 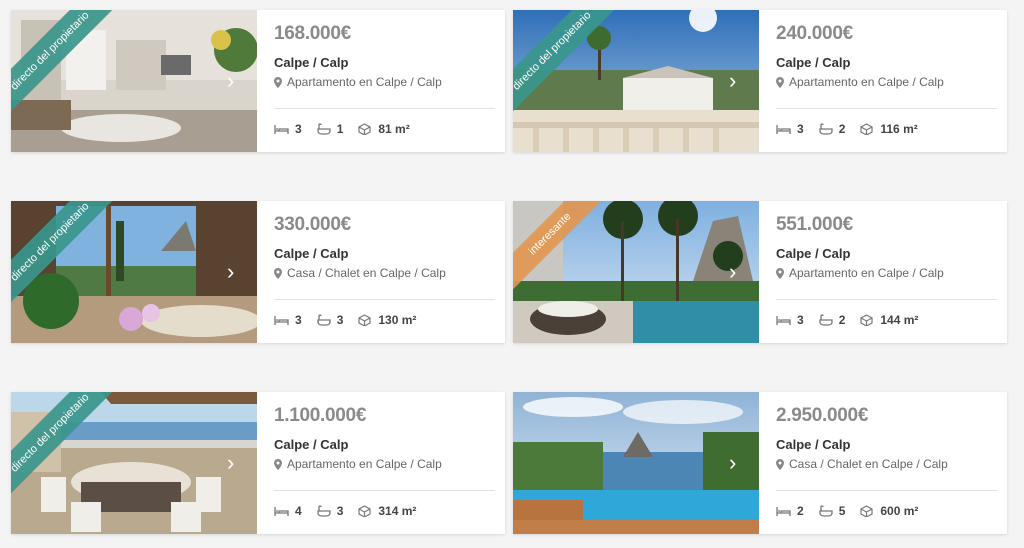 What do you see at coordinates (814, 224) in the screenshot?
I see `listing-price: 551.000€` at bounding box center [814, 224].